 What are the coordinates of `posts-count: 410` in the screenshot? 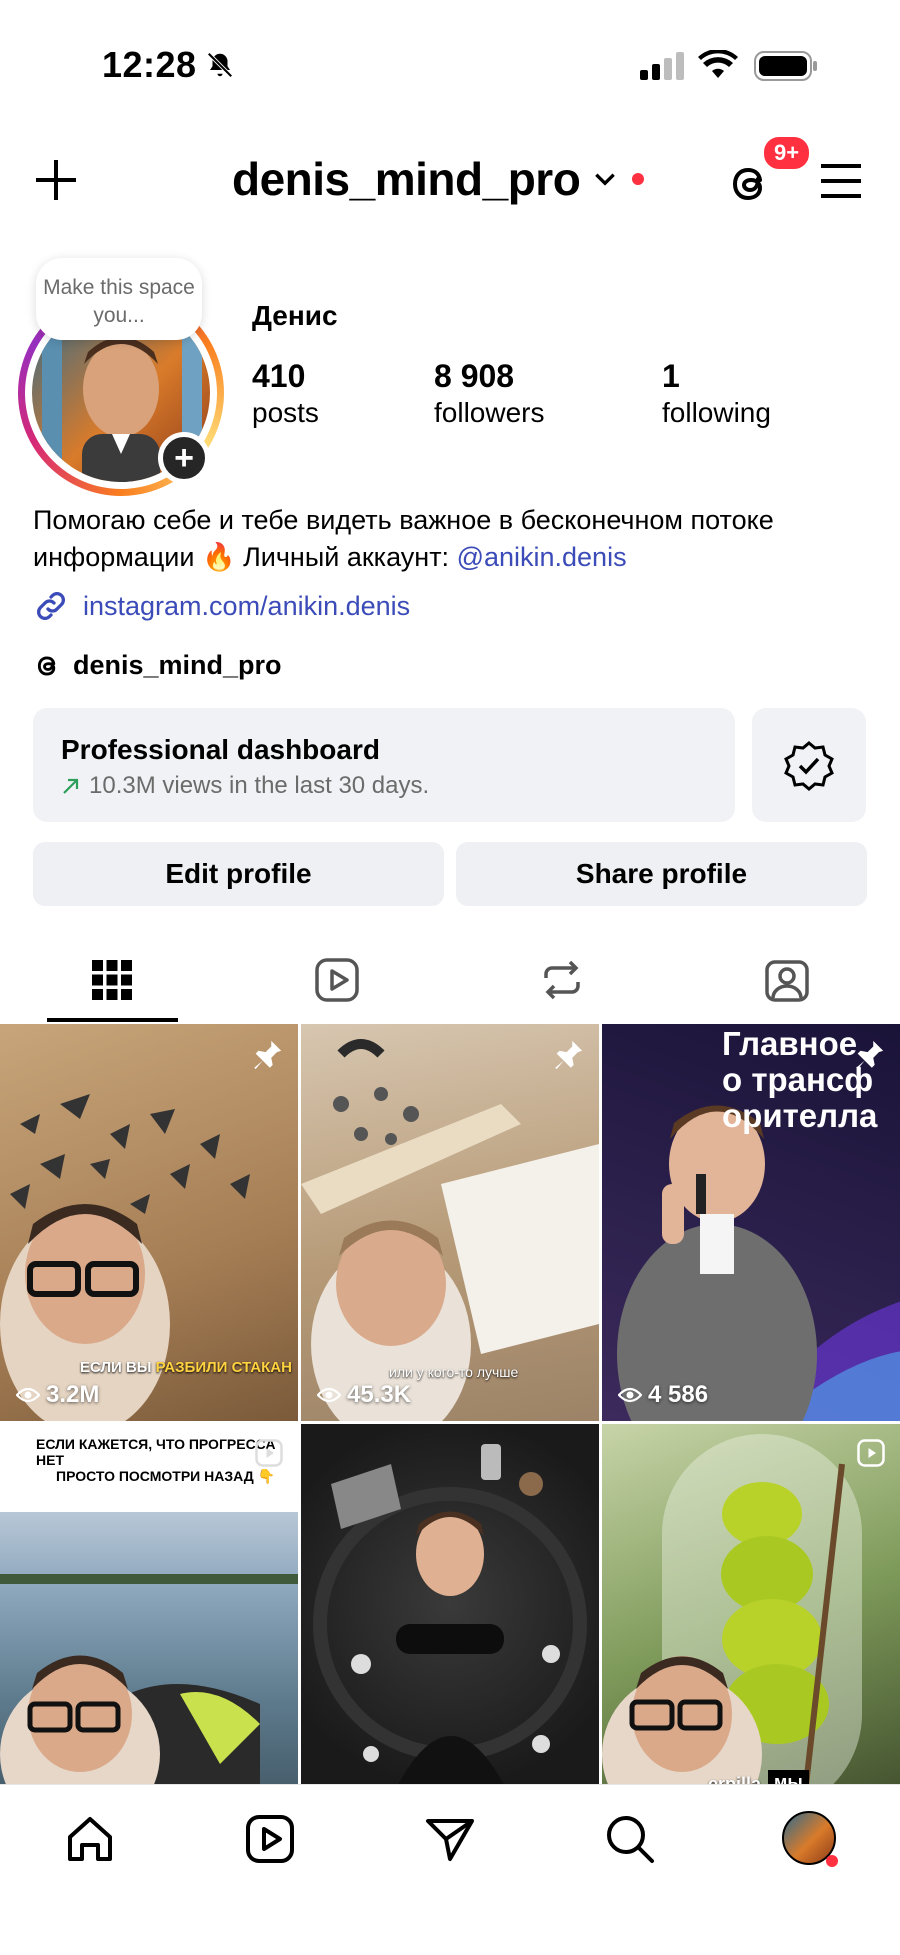 It's located at (279, 376).